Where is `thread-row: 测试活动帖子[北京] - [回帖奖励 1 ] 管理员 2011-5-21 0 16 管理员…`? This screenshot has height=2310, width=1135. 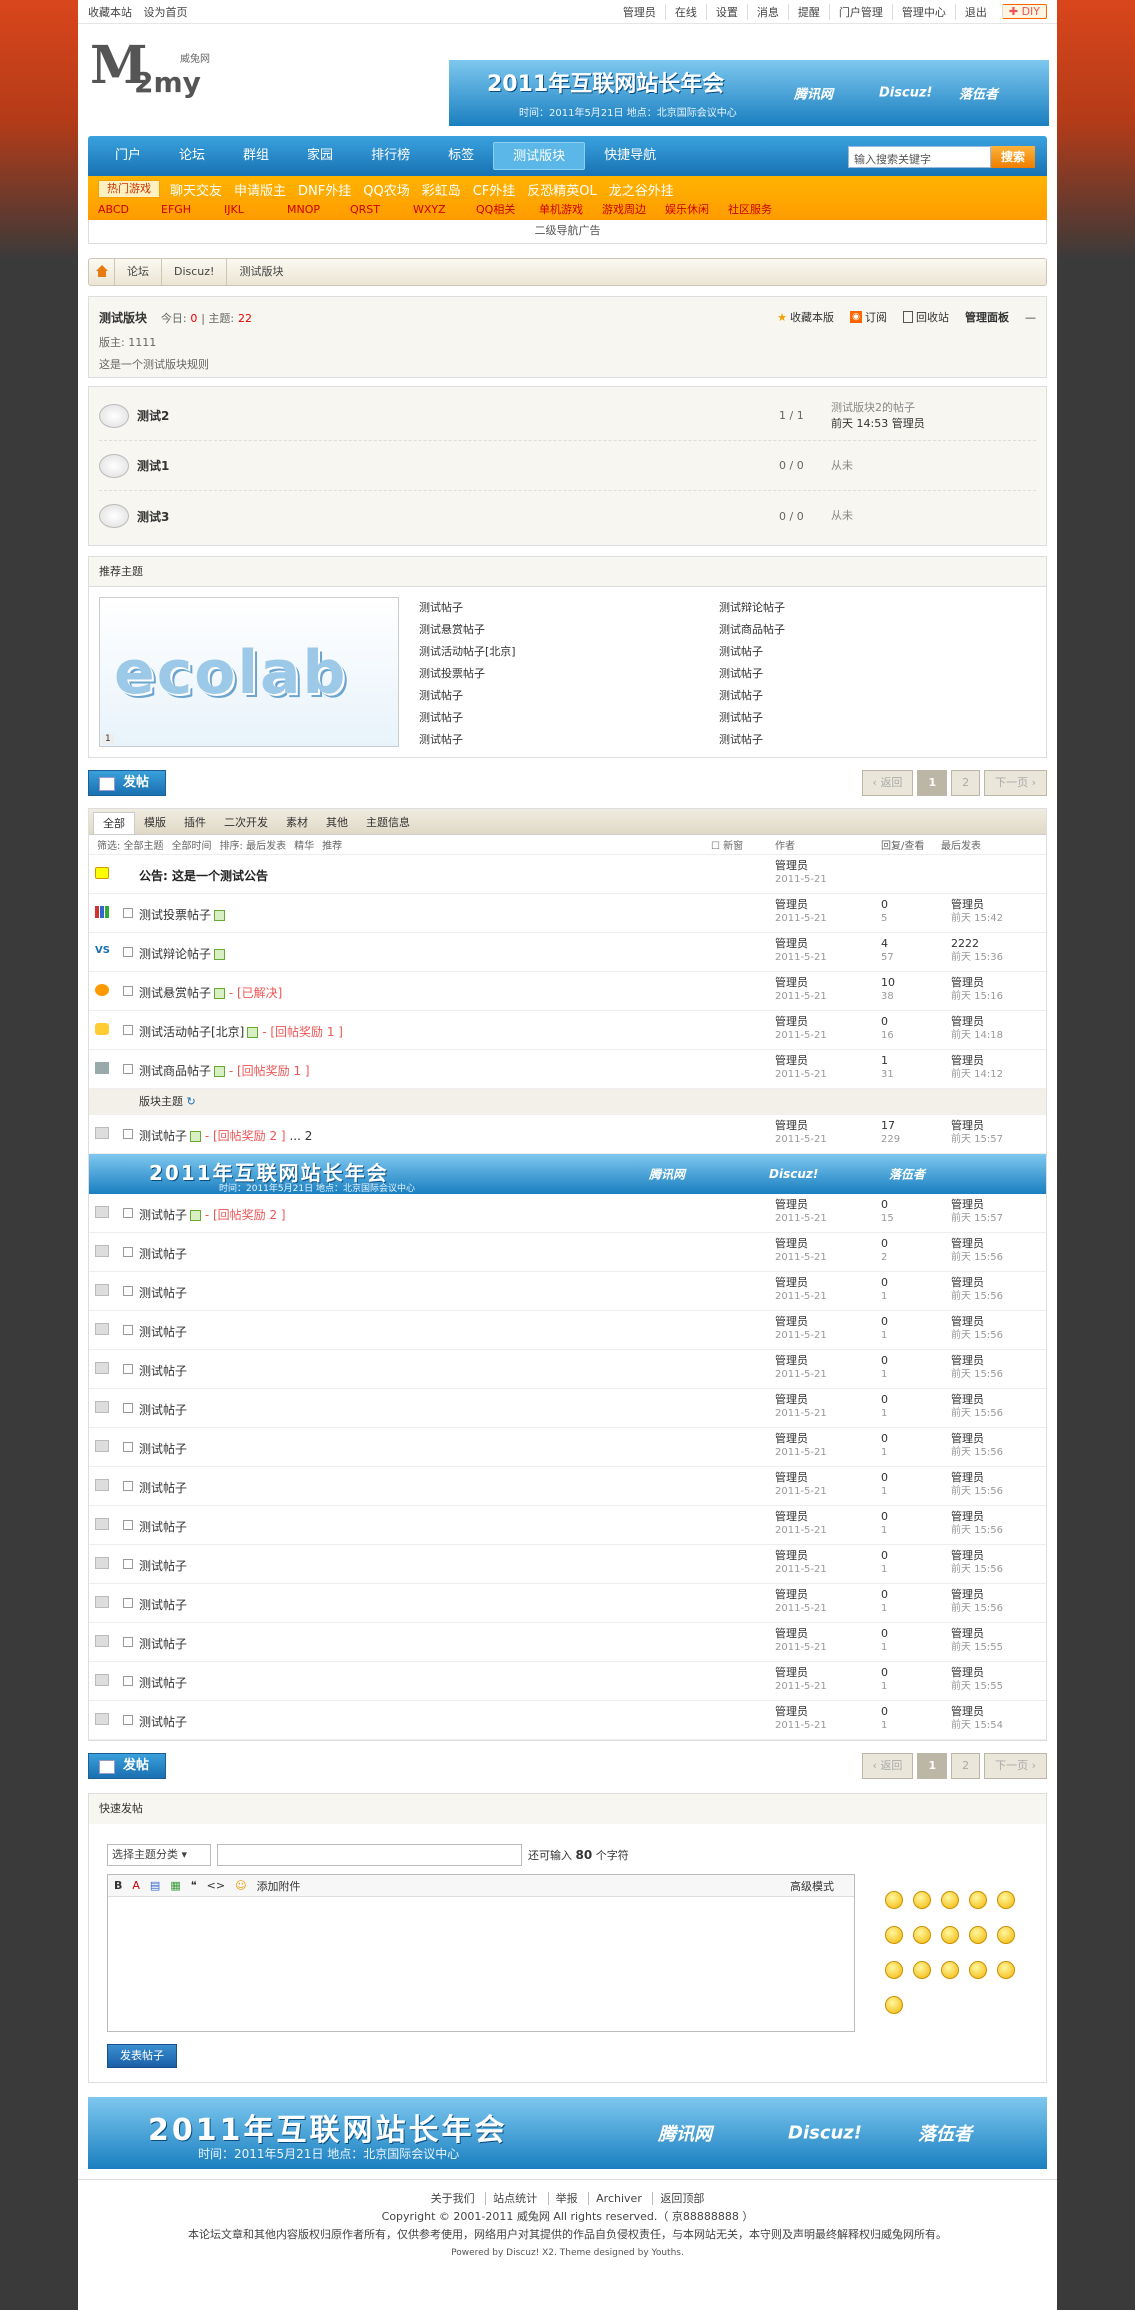
thread-row: 测试活动帖子[北京] - [回帖奖励 1 ] 管理员 2011-5-21 0 16 管理员… is located at coordinates (567, 1030).